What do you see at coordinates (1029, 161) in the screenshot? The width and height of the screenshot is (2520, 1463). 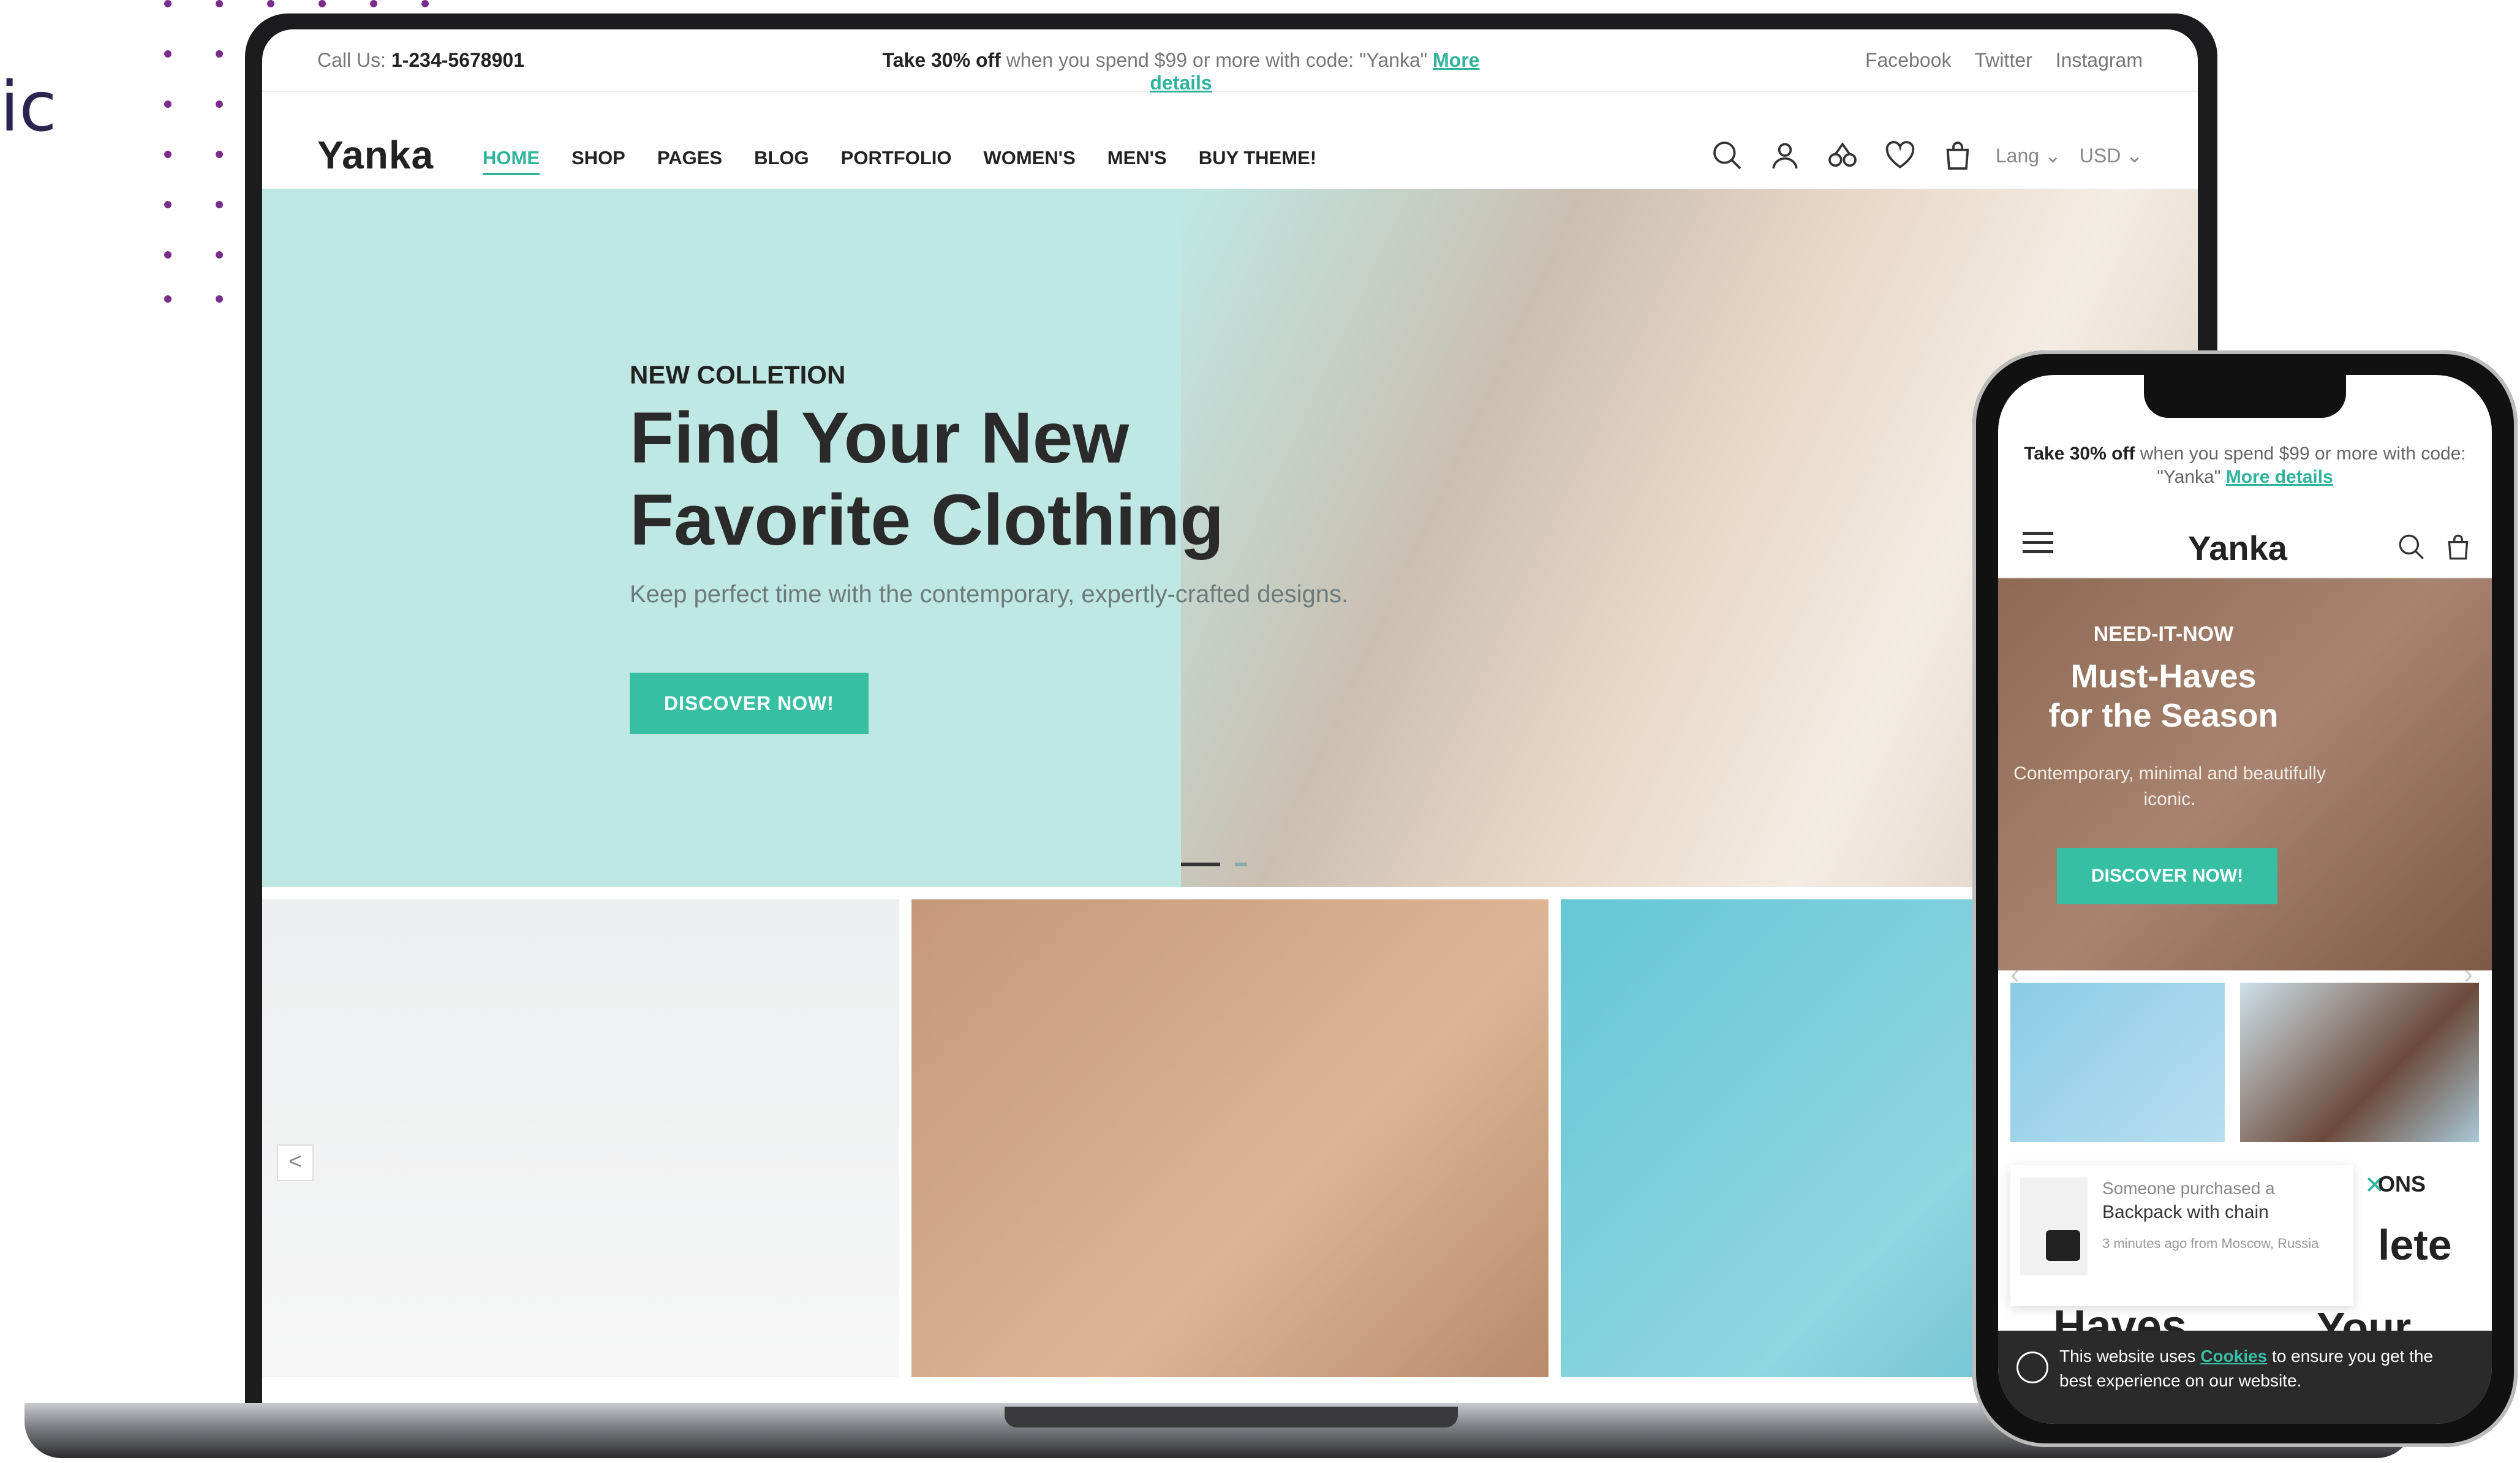 I see `nav-womens: WOMEN'S` at bounding box center [1029, 161].